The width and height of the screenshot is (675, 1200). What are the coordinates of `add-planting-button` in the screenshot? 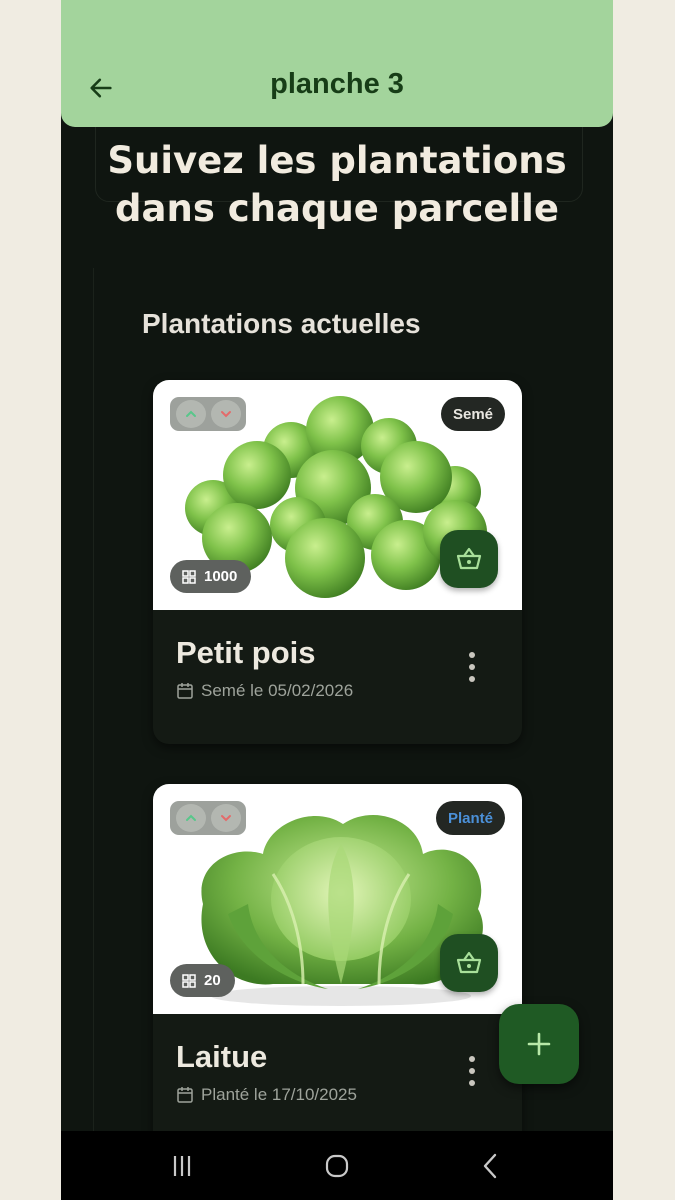 It's located at (539, 1044).